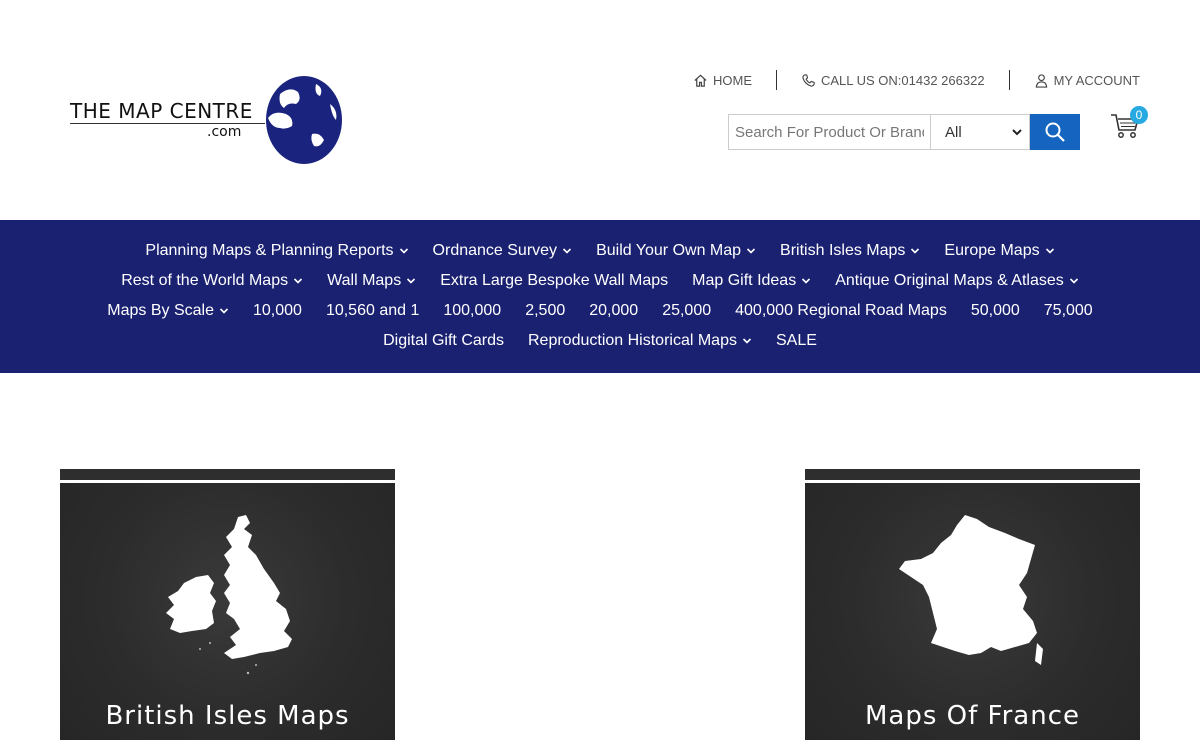 This screenshot has width=1200, height=740. I want to click on logo-name: The Map Centre, so click(161, 111).